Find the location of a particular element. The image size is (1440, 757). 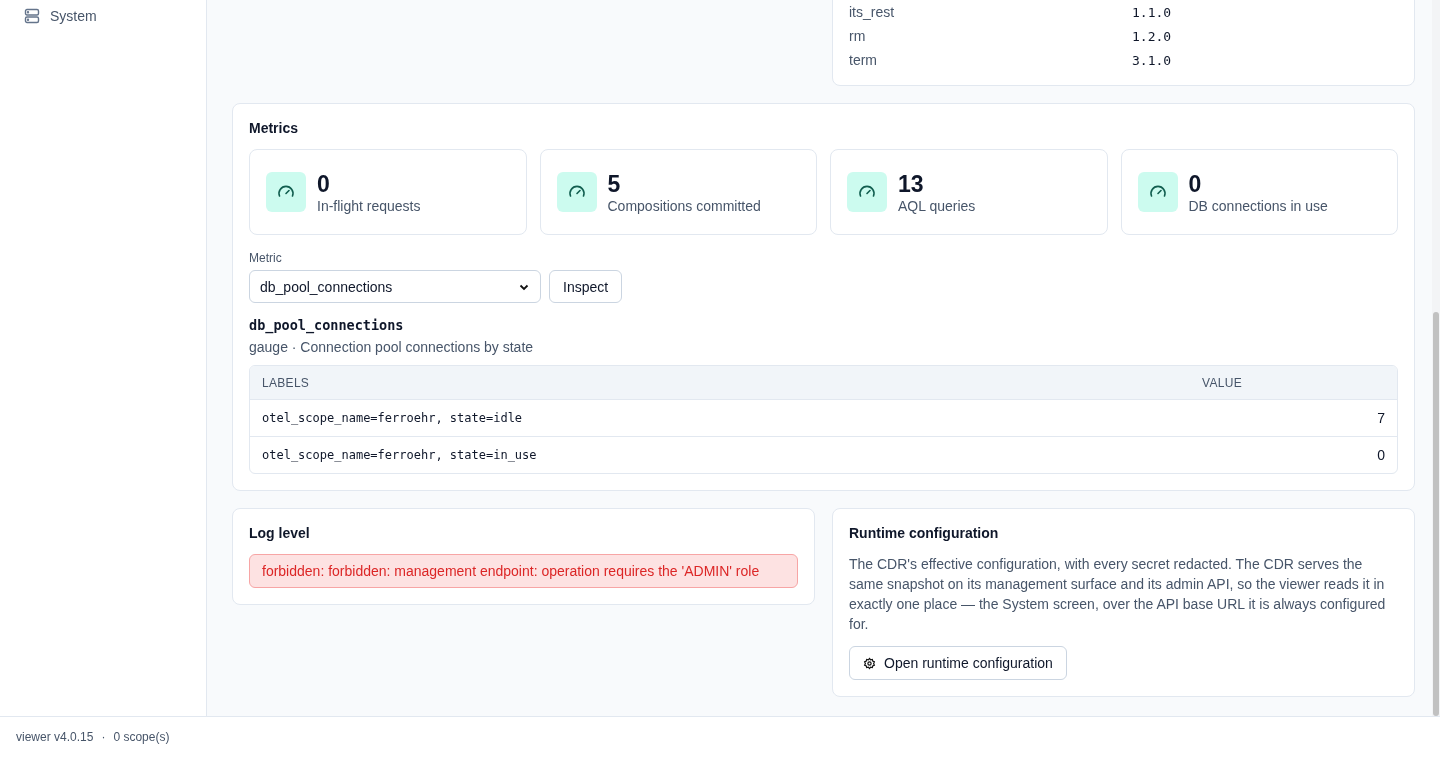

stat-label: In-flight requests is located at coordinates (369, 206).